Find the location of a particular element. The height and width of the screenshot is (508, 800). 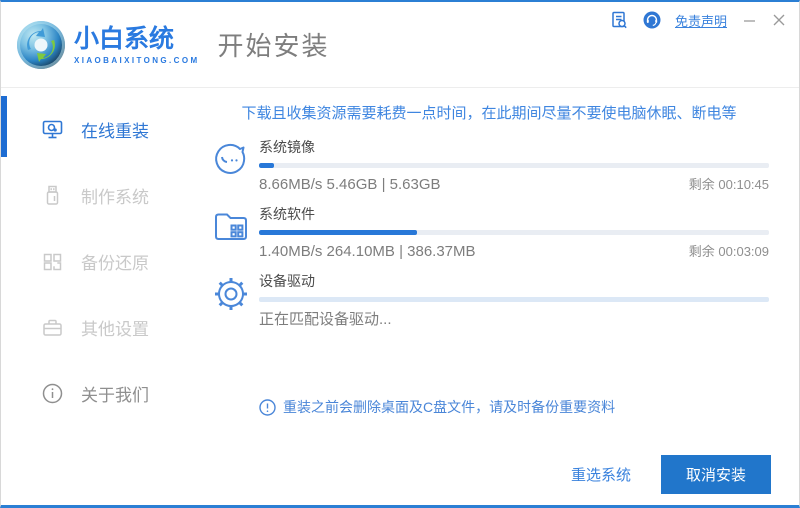

info-circle-icon is located at coordinates (52, 393).